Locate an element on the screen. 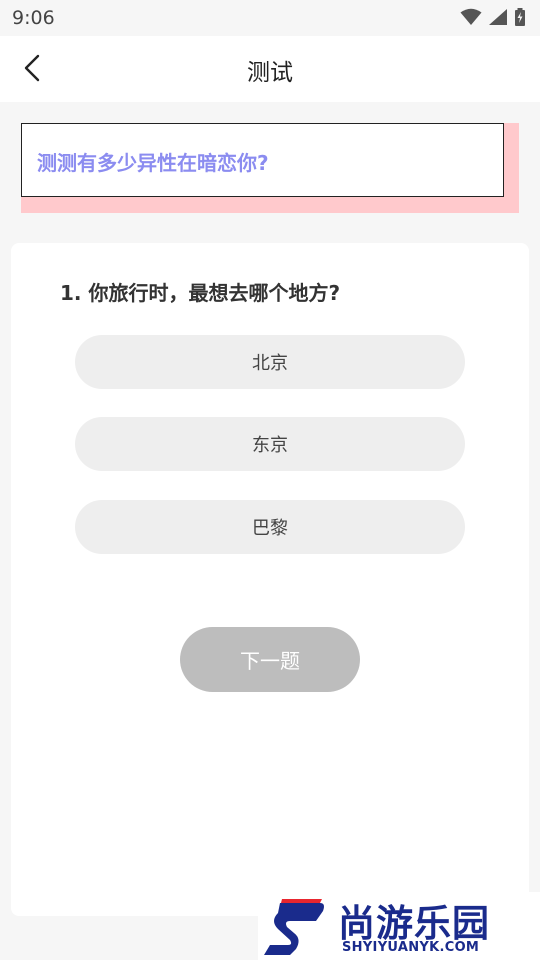  option-tokyo-button: 东京 is located at coordinates (270, 444).